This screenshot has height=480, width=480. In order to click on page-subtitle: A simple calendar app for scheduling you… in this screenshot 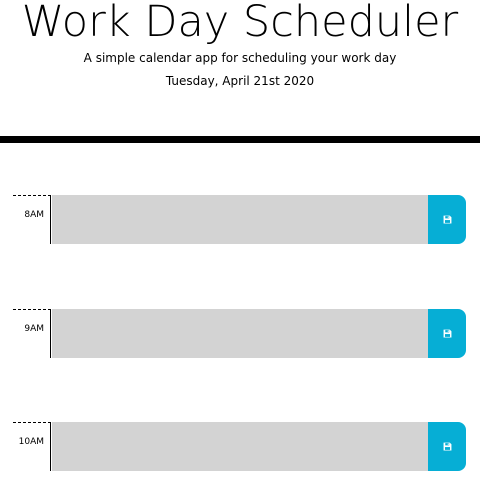, I will do `click(240, 58)`.